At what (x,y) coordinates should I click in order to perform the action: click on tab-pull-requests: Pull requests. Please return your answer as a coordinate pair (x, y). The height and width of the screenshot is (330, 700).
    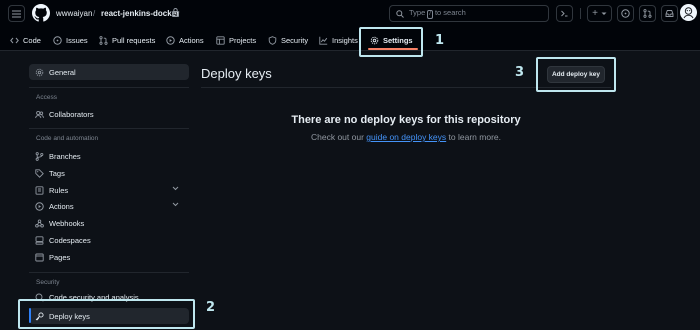
    Looking at the image, I should click on (127, 40).